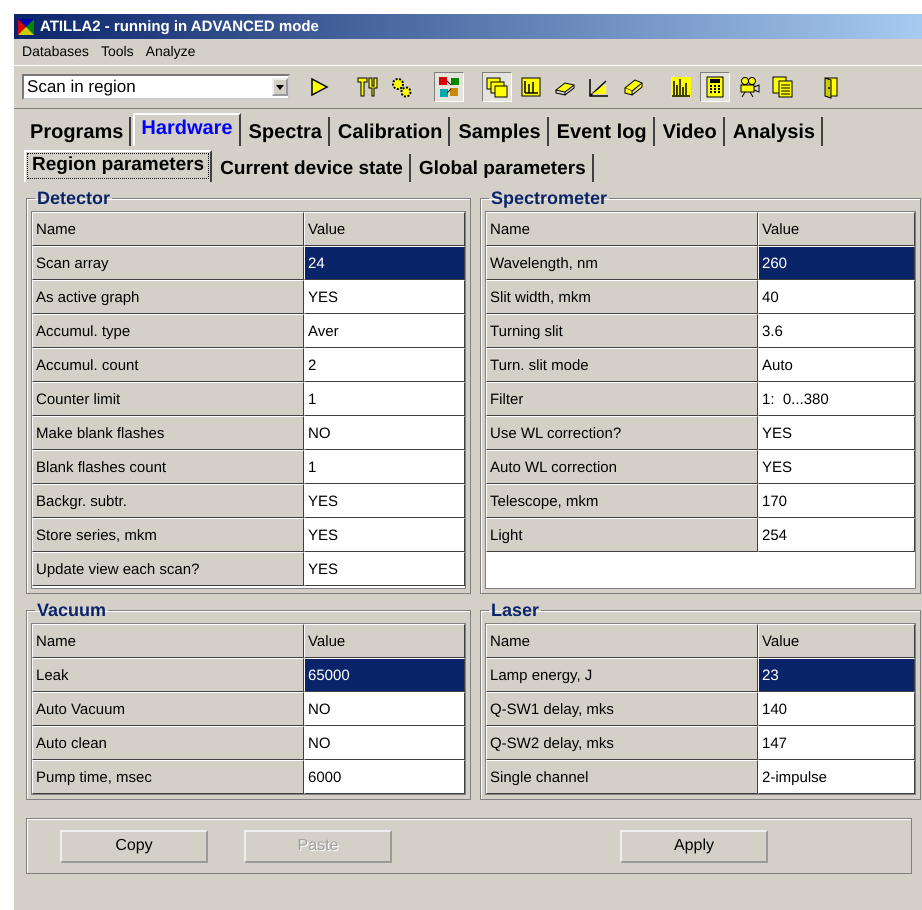 The width and height of the screenshot is (922, 910). Describe the element at coordinates (622, 777) in the screenshot. I see `row-name-cell: Single channel` at that location.